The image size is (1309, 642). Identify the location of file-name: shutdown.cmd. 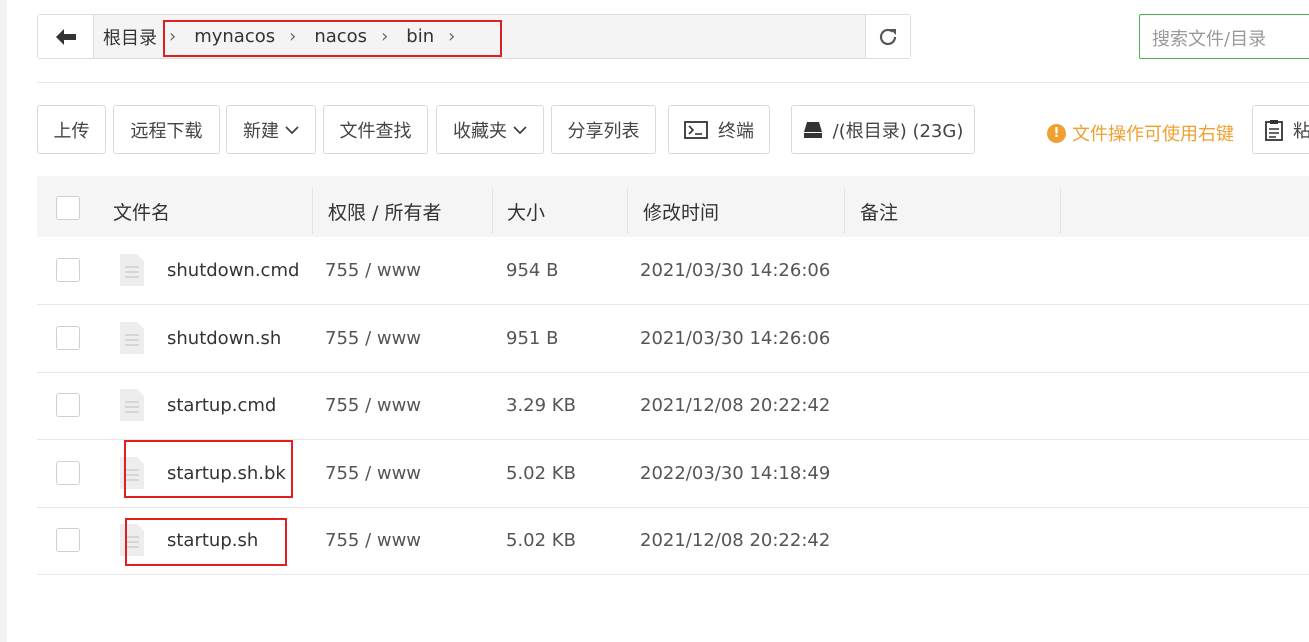
(233, 270).